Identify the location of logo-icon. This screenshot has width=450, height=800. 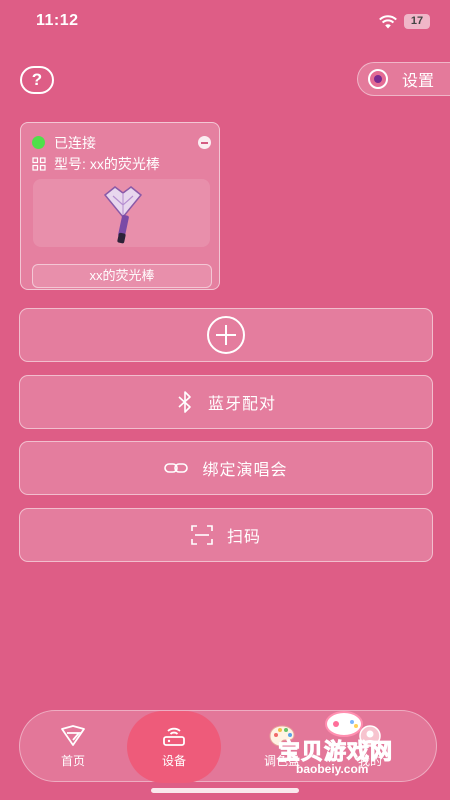
(73, 735).